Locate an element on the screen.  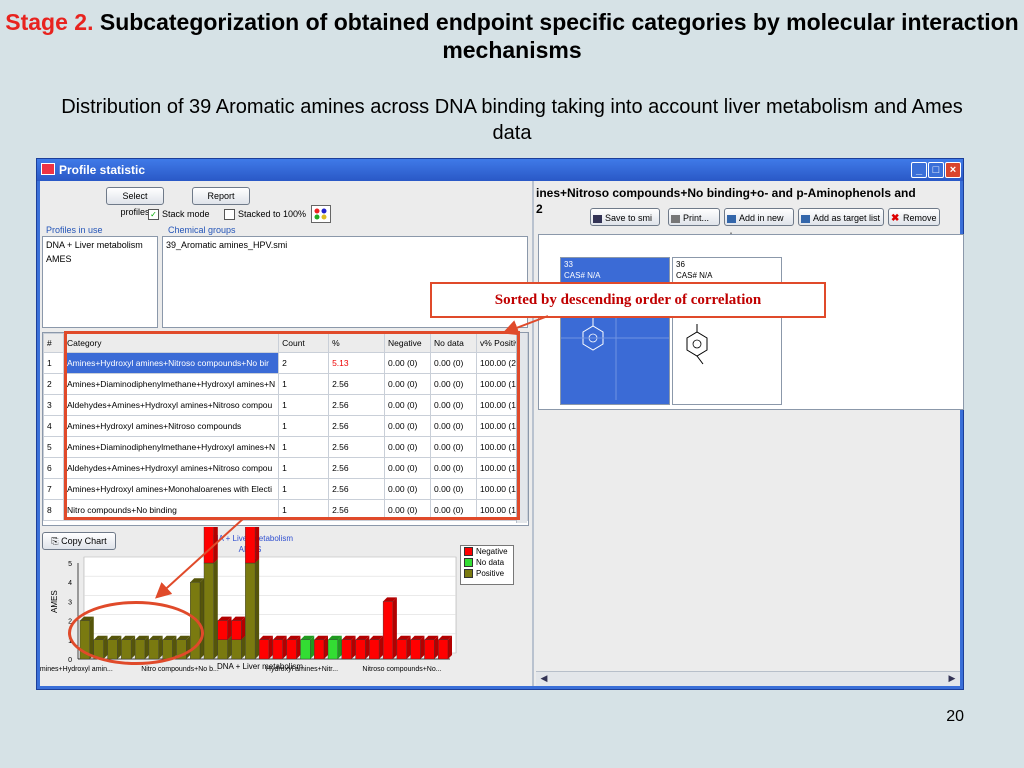
report-button: Report is located at coordinates (221, 196).